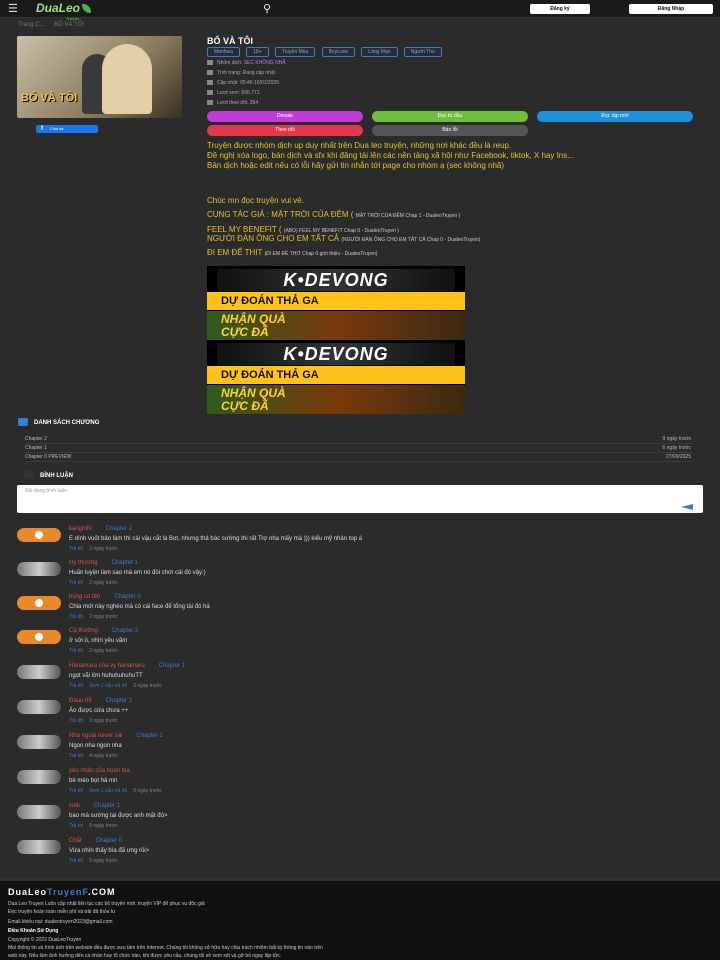 This screenshot has width=720, height=960. I want to click on chapters-title: DANH SÁCH CHƯƠNG, so click(67, 423).